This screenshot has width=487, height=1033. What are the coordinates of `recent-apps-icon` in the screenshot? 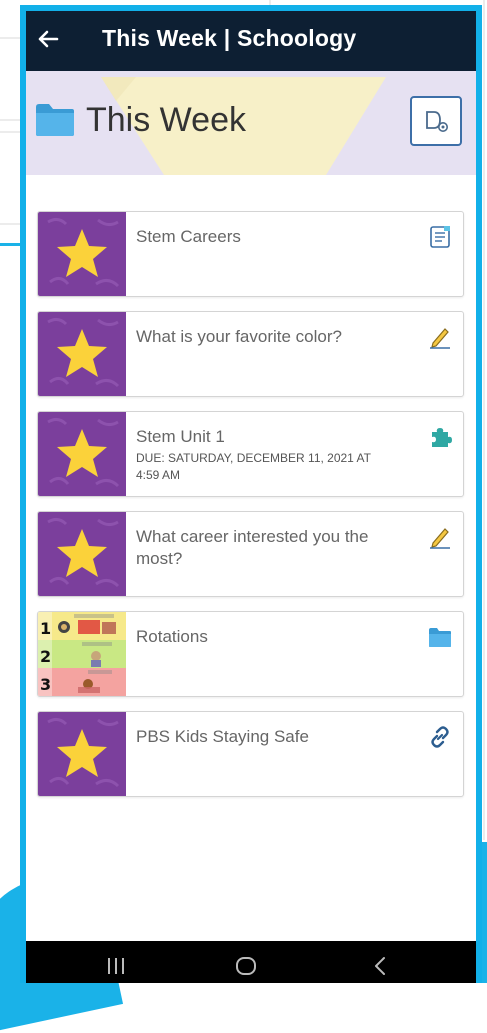 It's located at (116, 966).